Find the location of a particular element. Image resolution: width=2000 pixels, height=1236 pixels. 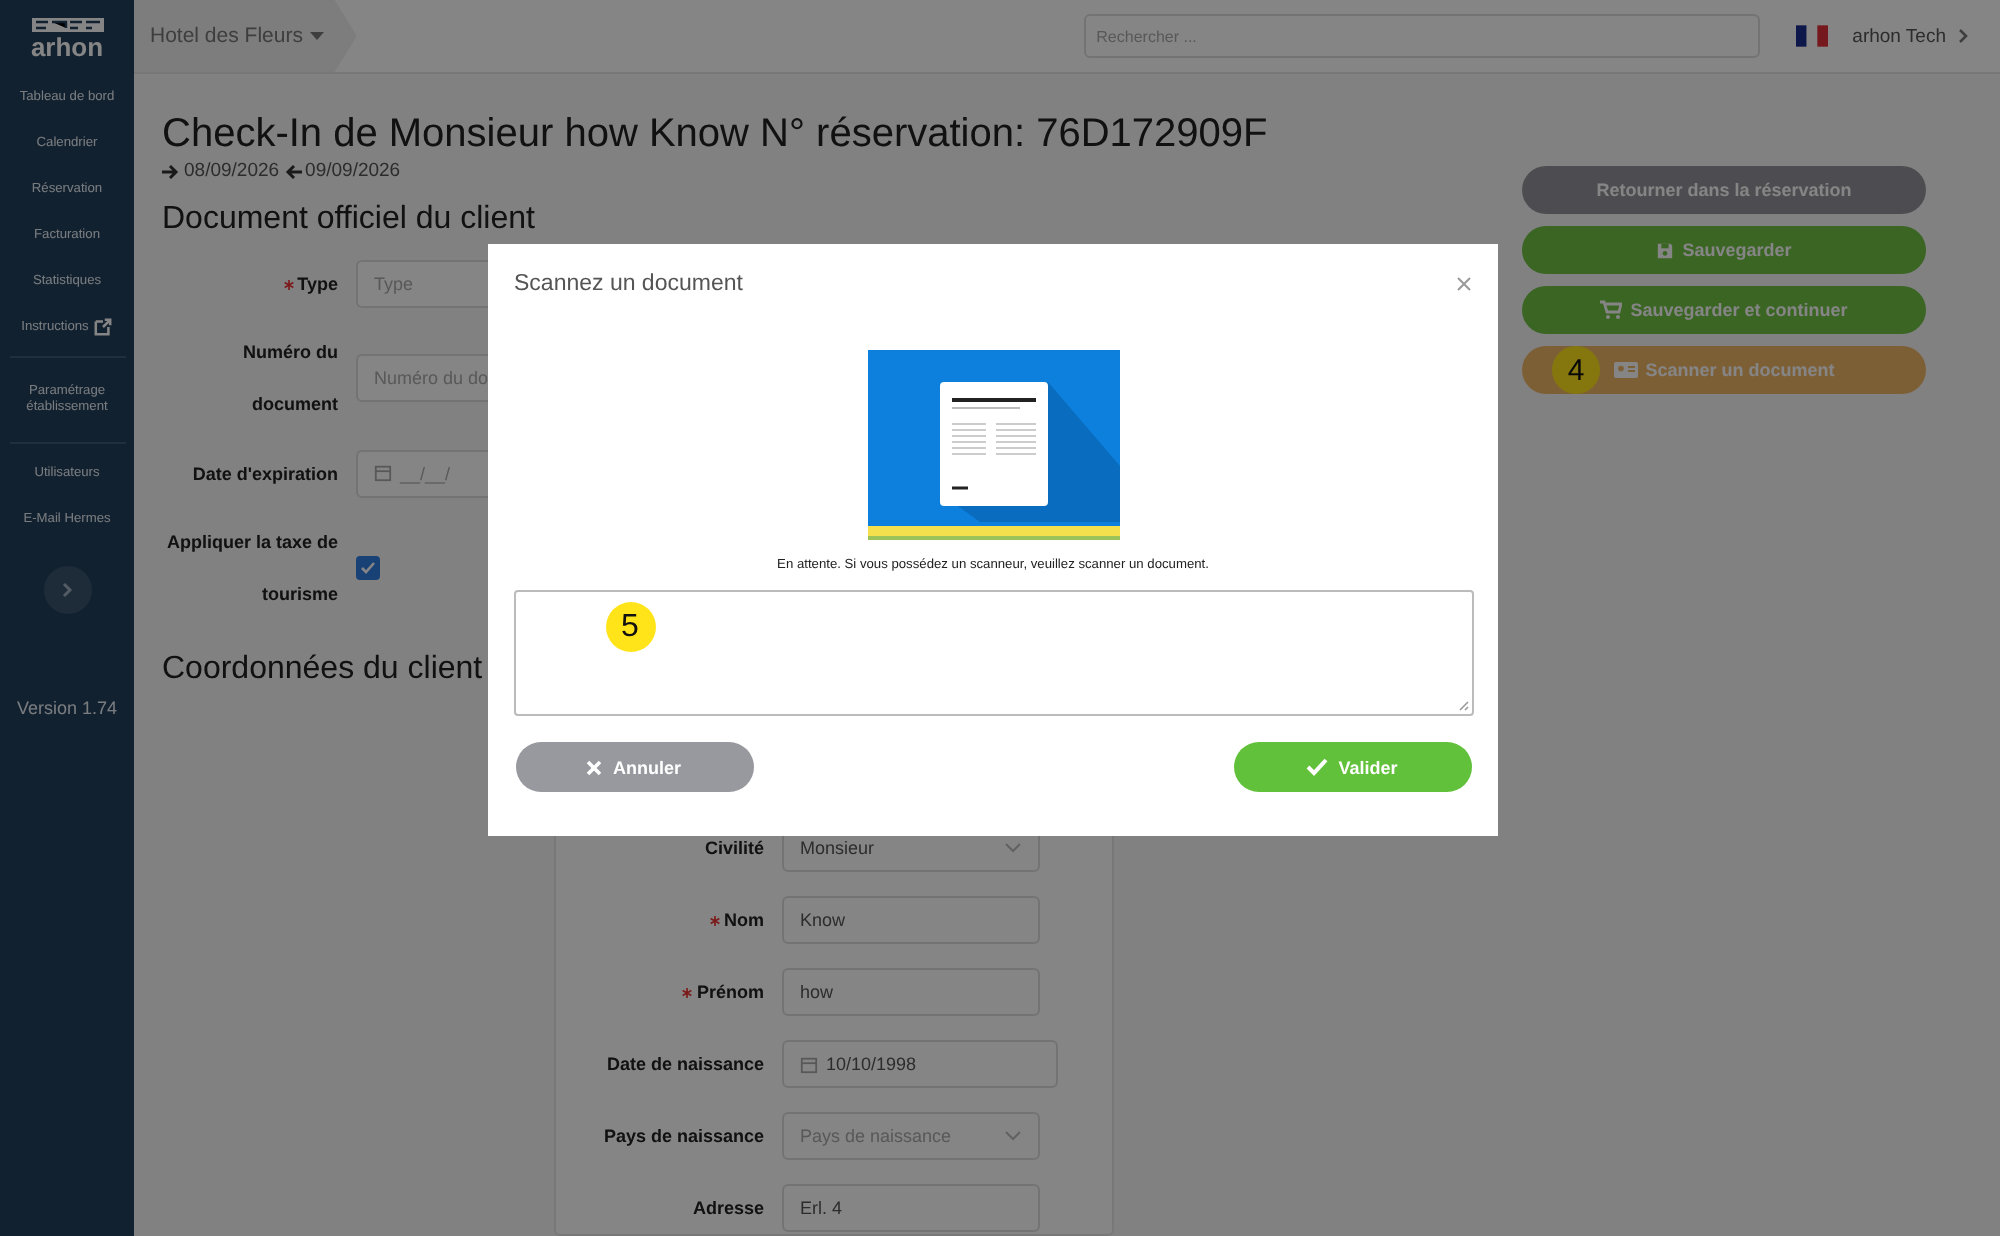

check-icon is located at coordinates (1317, 767).